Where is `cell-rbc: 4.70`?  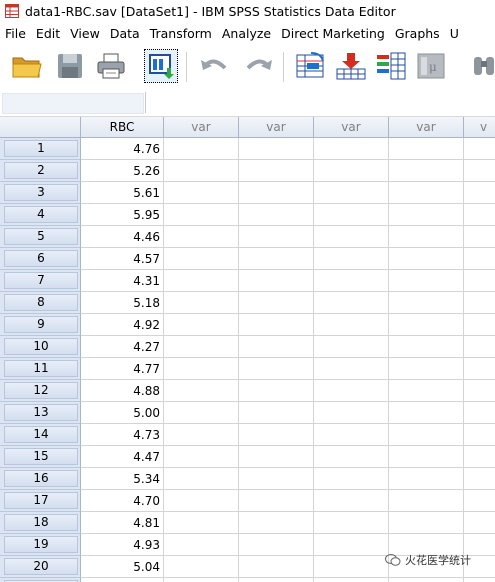
cell-rbc: 4.70 is located at coordinates (122, 501).